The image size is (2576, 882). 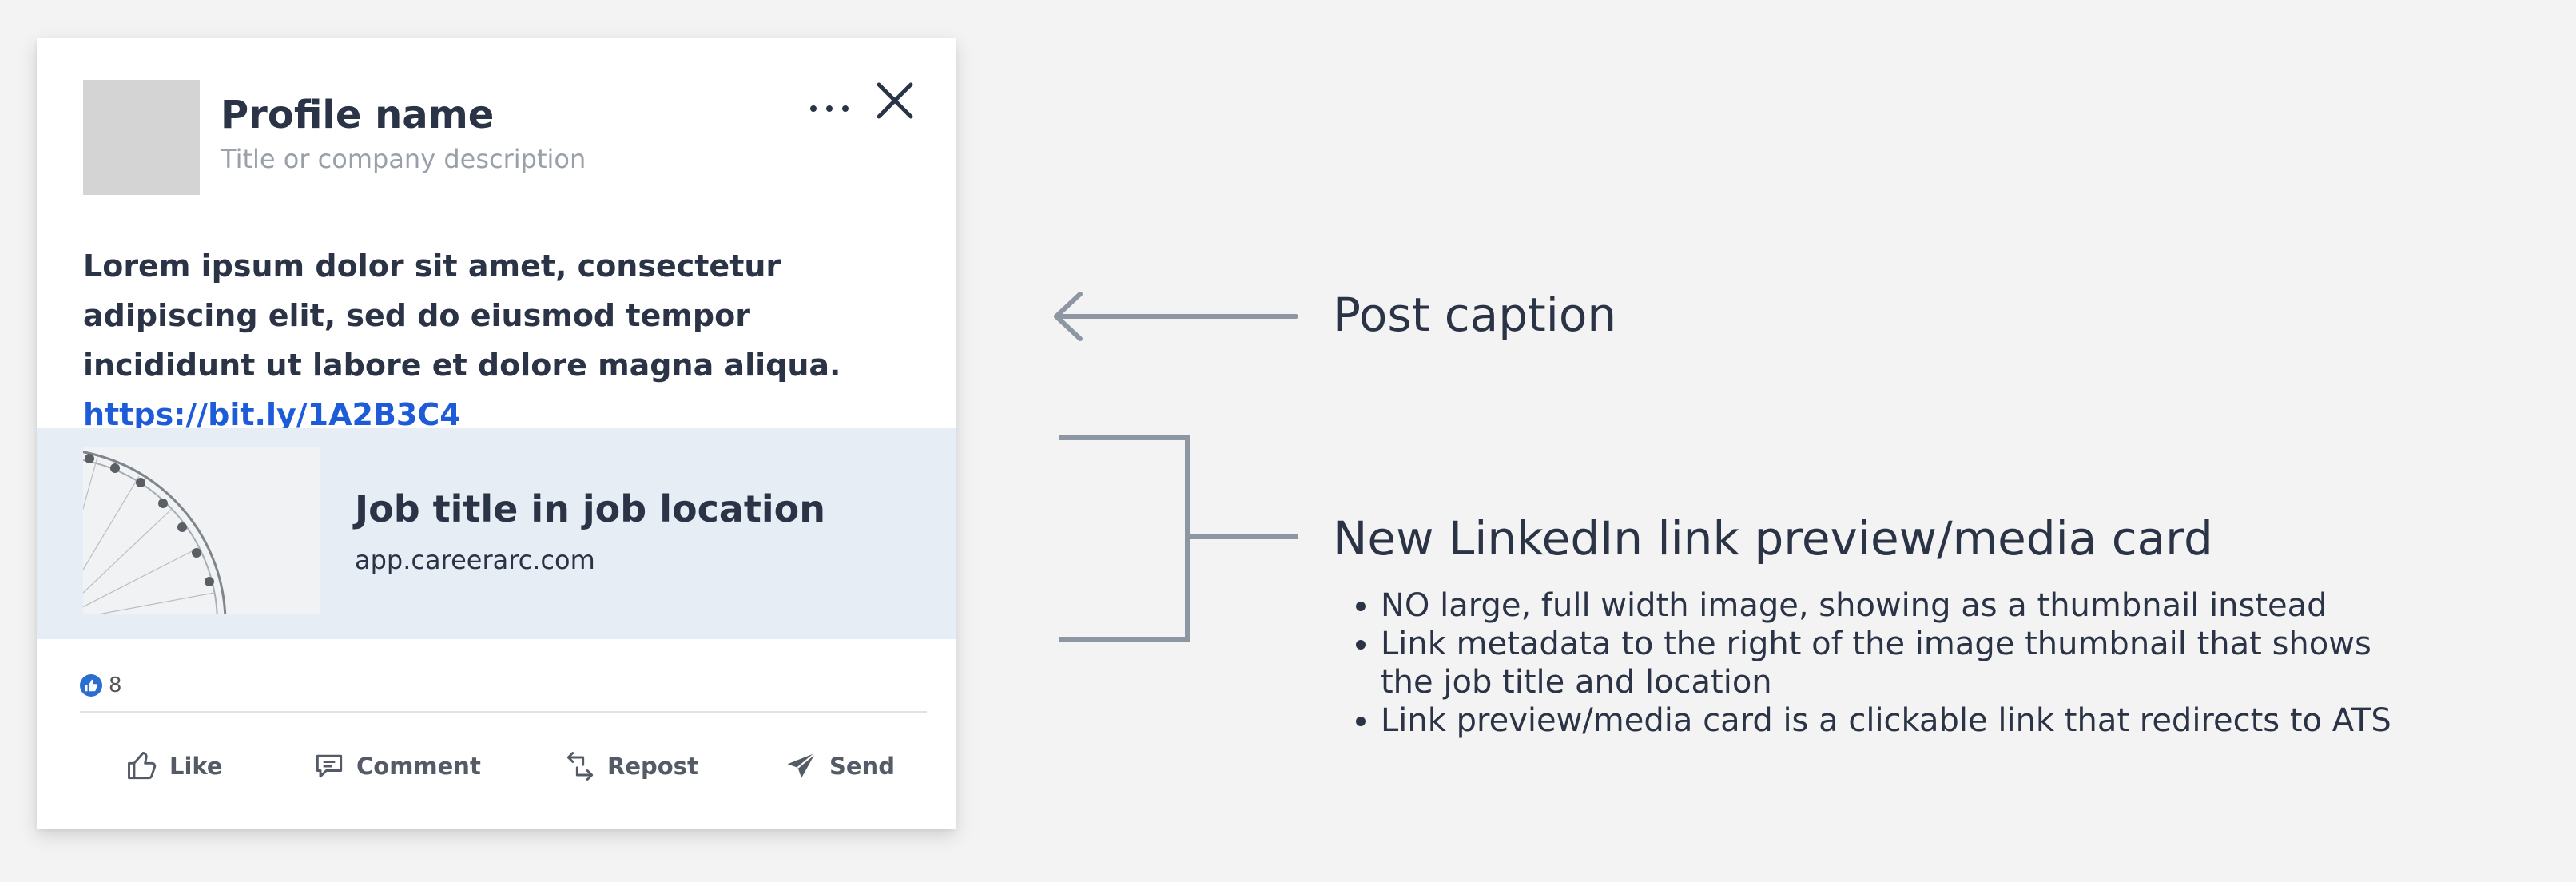 I want to click on send-button: Send, so click(x=840, y=766).